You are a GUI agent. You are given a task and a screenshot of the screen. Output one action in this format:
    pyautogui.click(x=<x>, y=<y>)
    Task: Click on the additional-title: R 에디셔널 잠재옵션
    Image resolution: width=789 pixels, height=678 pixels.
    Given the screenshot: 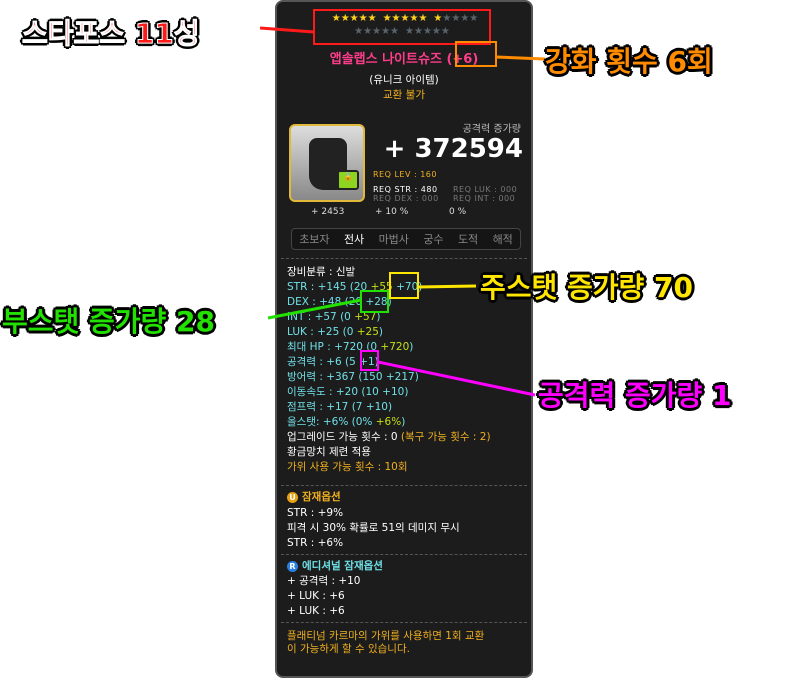 What is the action you would take?
    pyautogui.click(x=335, y=566)
    